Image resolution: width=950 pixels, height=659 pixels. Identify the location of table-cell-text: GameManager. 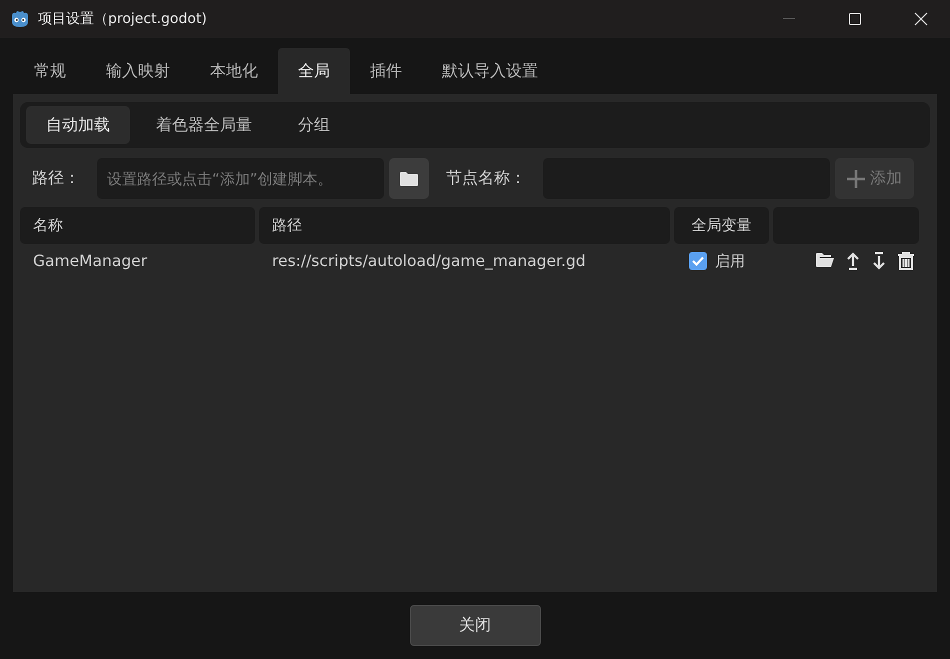
(90, 261).